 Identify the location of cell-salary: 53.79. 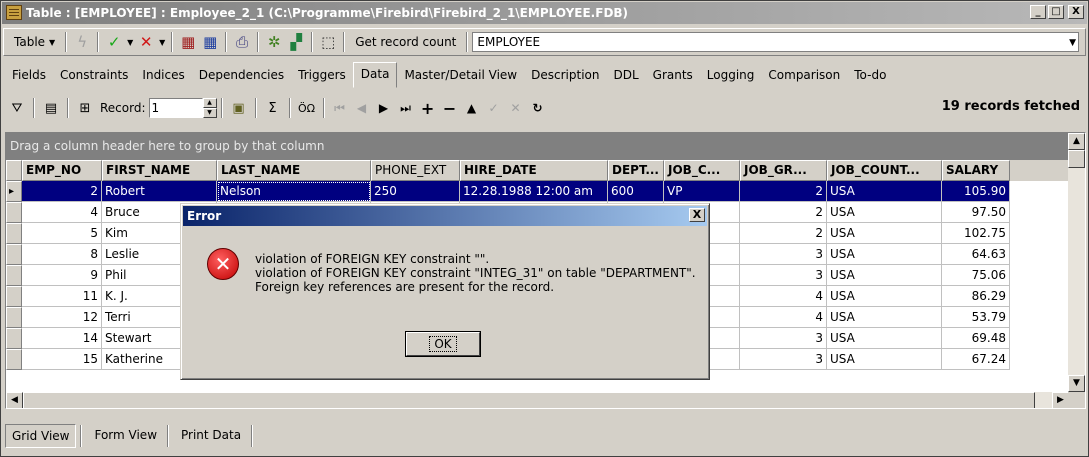
(976, 317).